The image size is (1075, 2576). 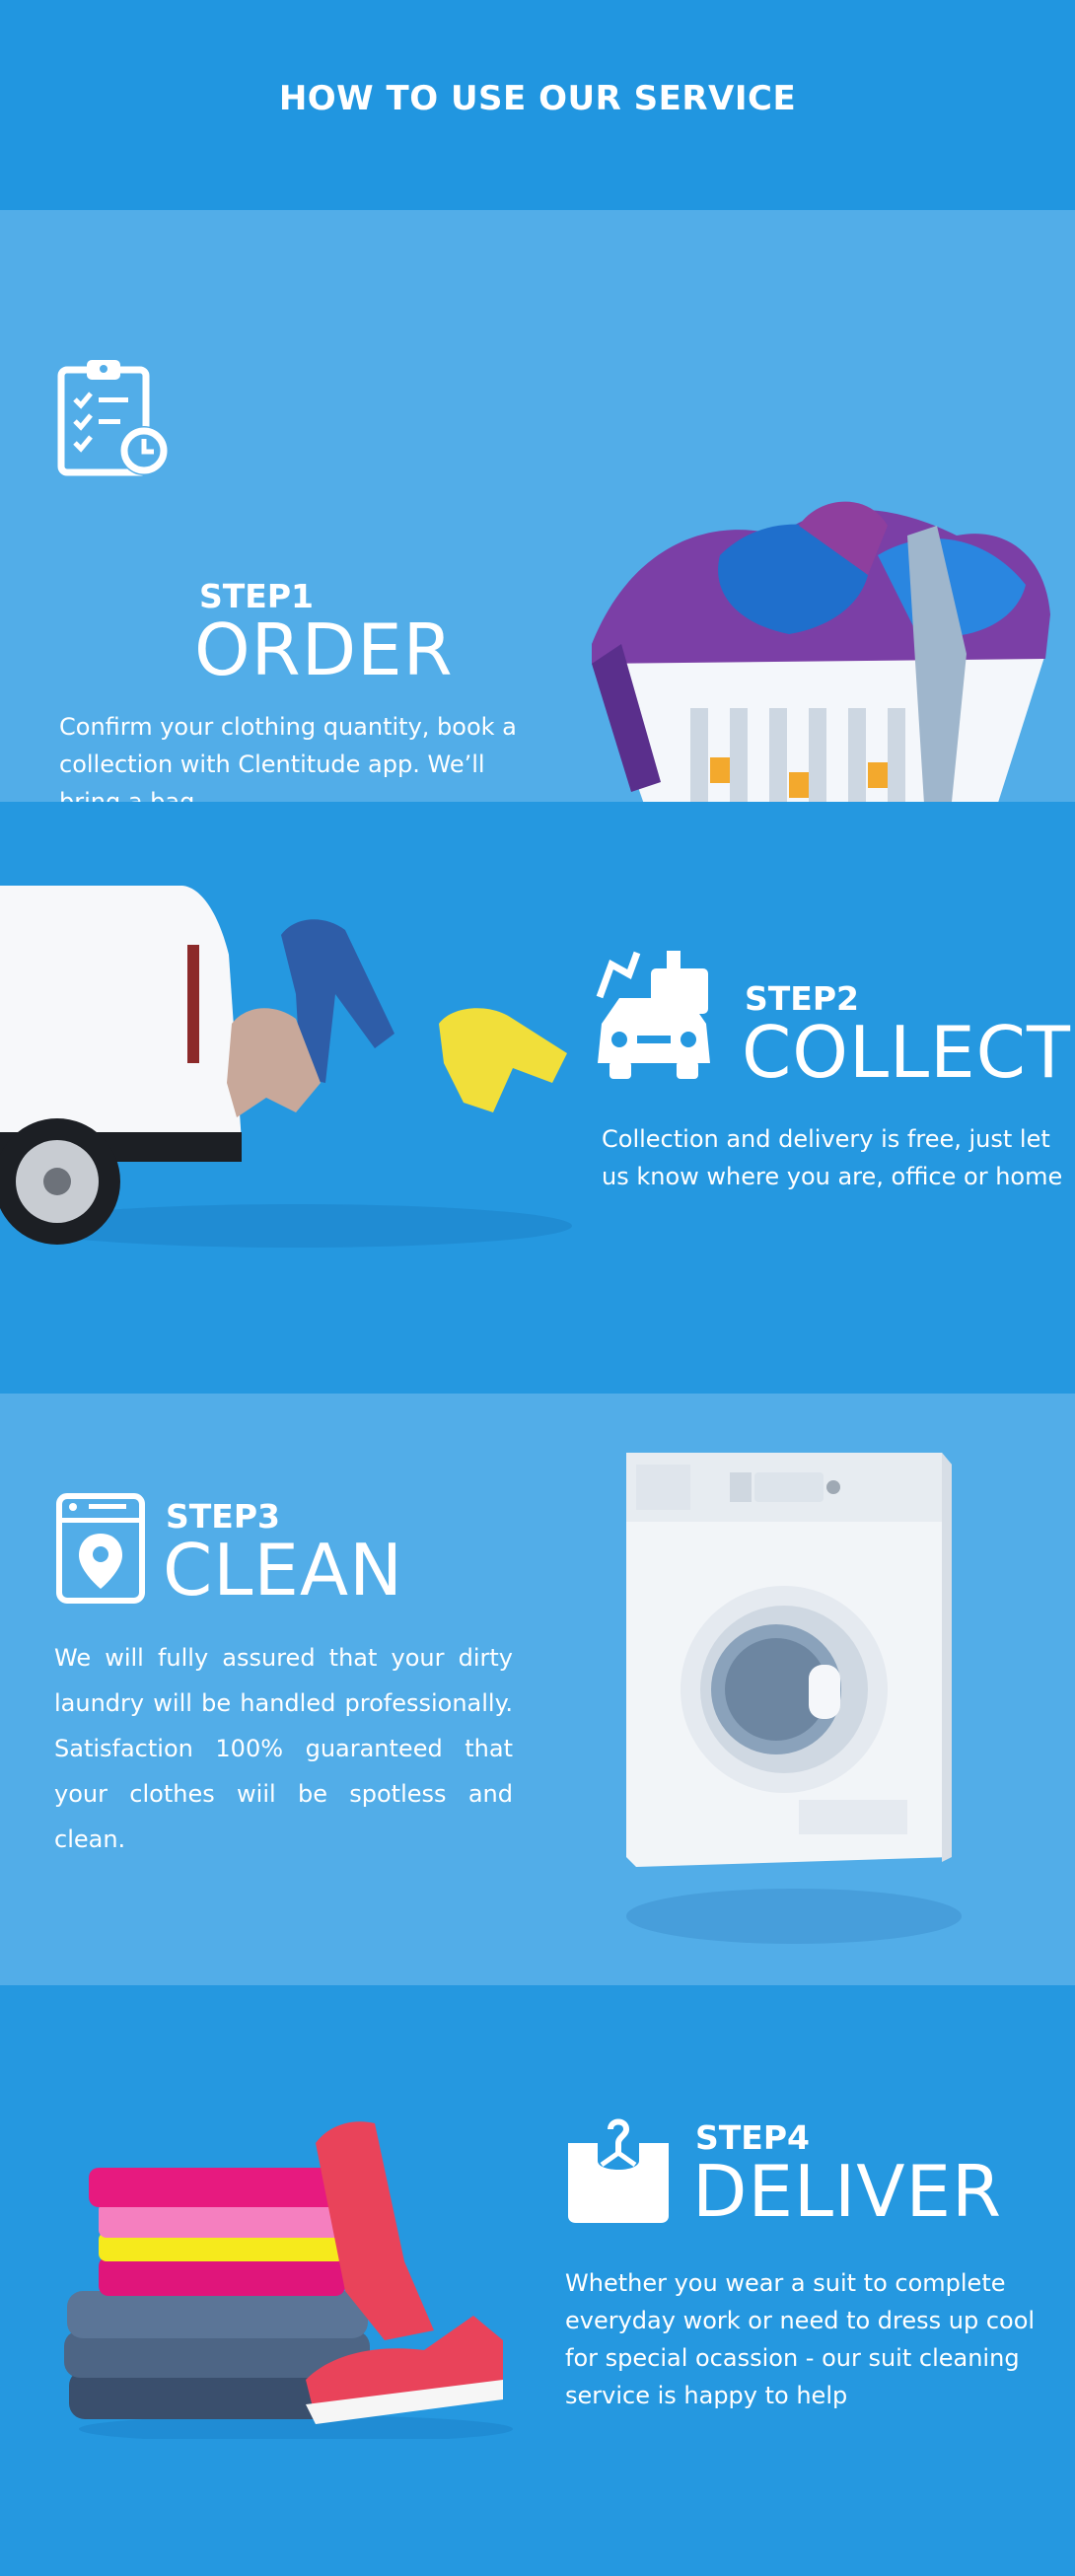 I want to click on step-title: DELIVER, so click(x=847, y=2191).